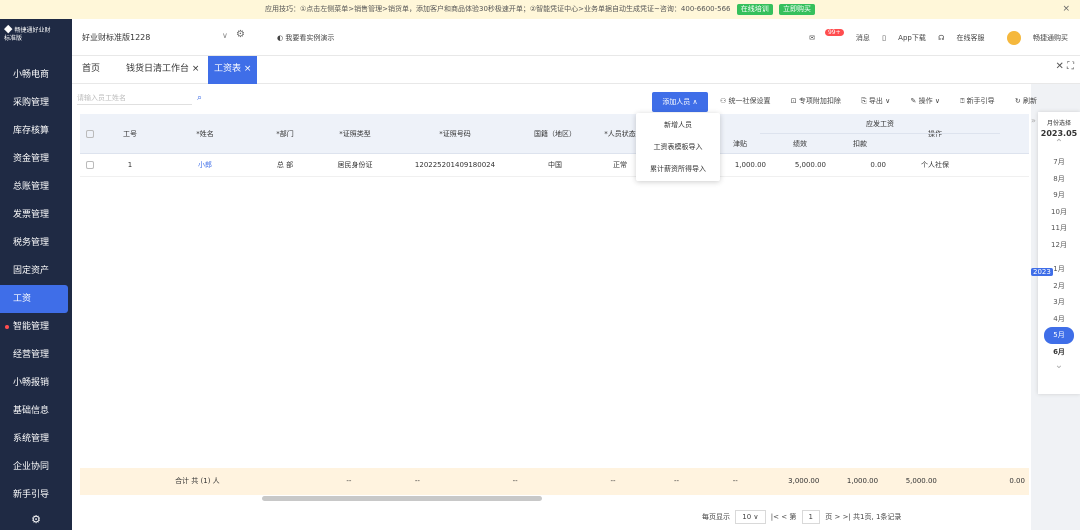 Image resolution: width=1080 pixels, height=530 pixels. What do you see at coordinates (779, 517) in the screenshot?
I see `prev-page-icon: |< <` at bounding box center [779, 517].